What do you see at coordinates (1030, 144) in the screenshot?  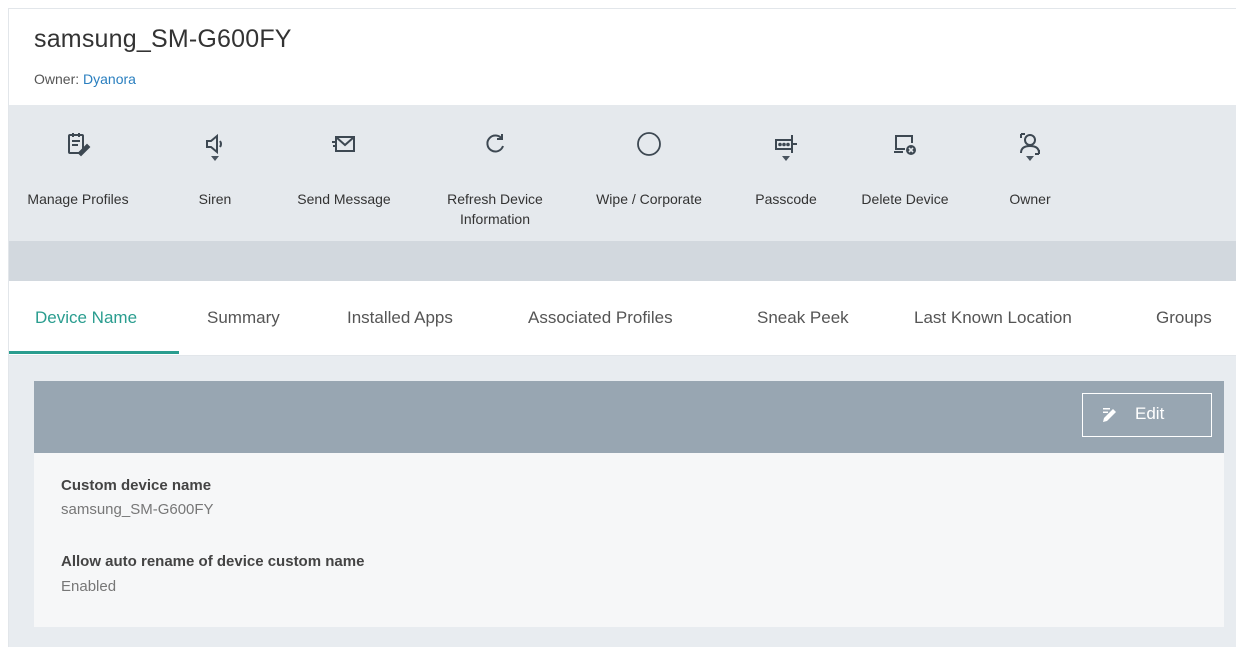 I see `owner-icon` at bounding box center [1030, 144].